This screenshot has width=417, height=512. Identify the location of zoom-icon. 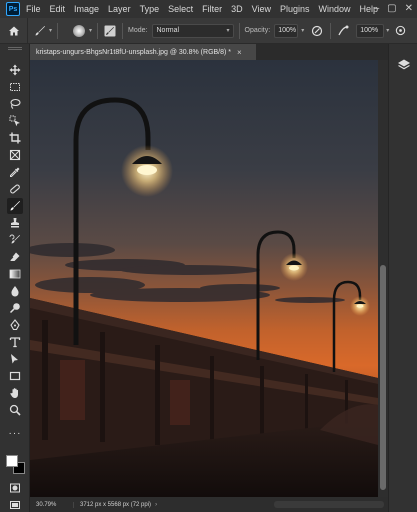
(15, 410).